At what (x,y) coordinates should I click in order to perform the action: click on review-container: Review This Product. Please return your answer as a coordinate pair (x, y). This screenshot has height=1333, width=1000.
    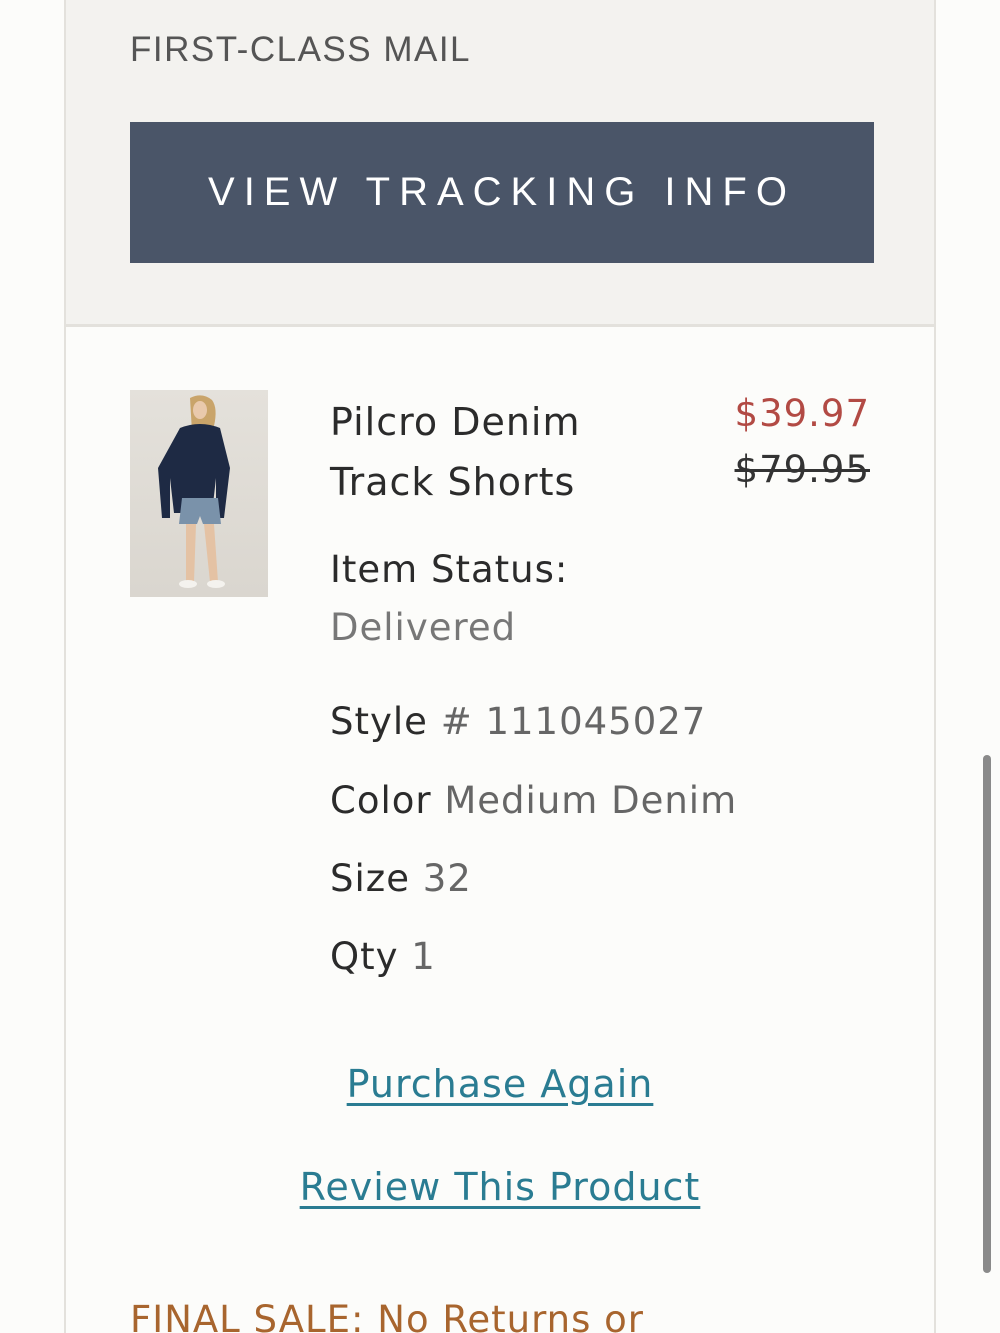
    Looking at the image, I should click on (500, 1187).